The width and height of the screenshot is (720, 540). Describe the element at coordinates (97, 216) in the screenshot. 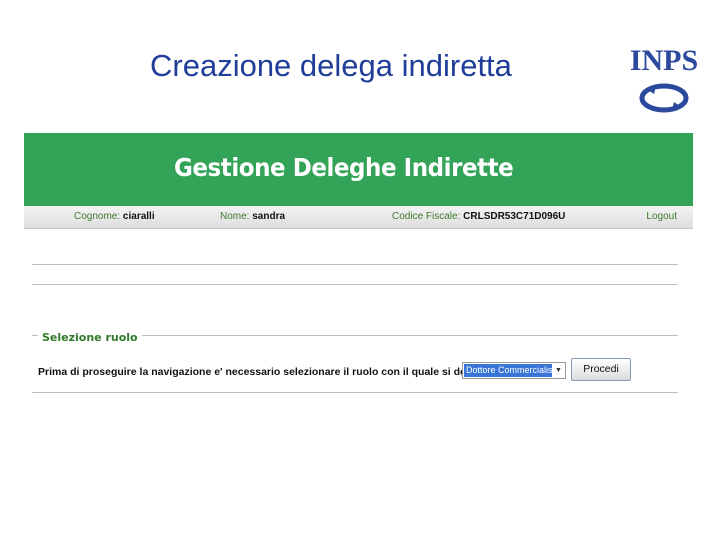

I see `cognome-label: Cognome:` at that location.